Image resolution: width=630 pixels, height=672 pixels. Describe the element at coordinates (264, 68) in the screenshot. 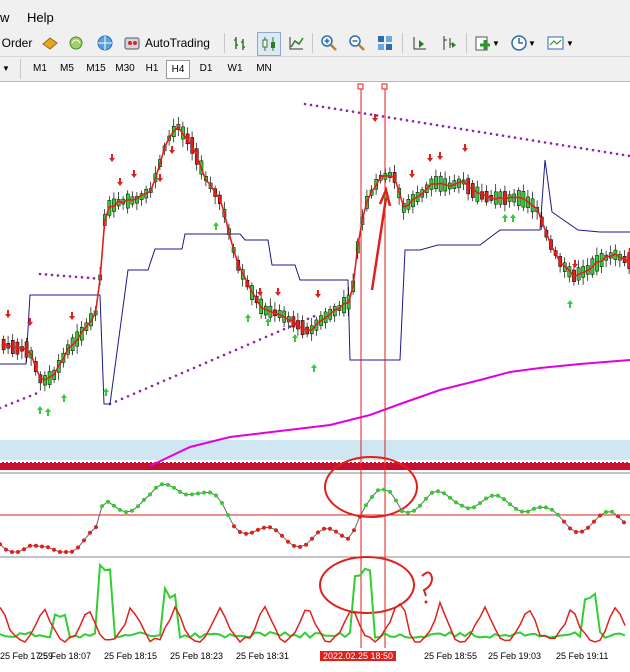

I see `timeframe-mn: MN` at that location.